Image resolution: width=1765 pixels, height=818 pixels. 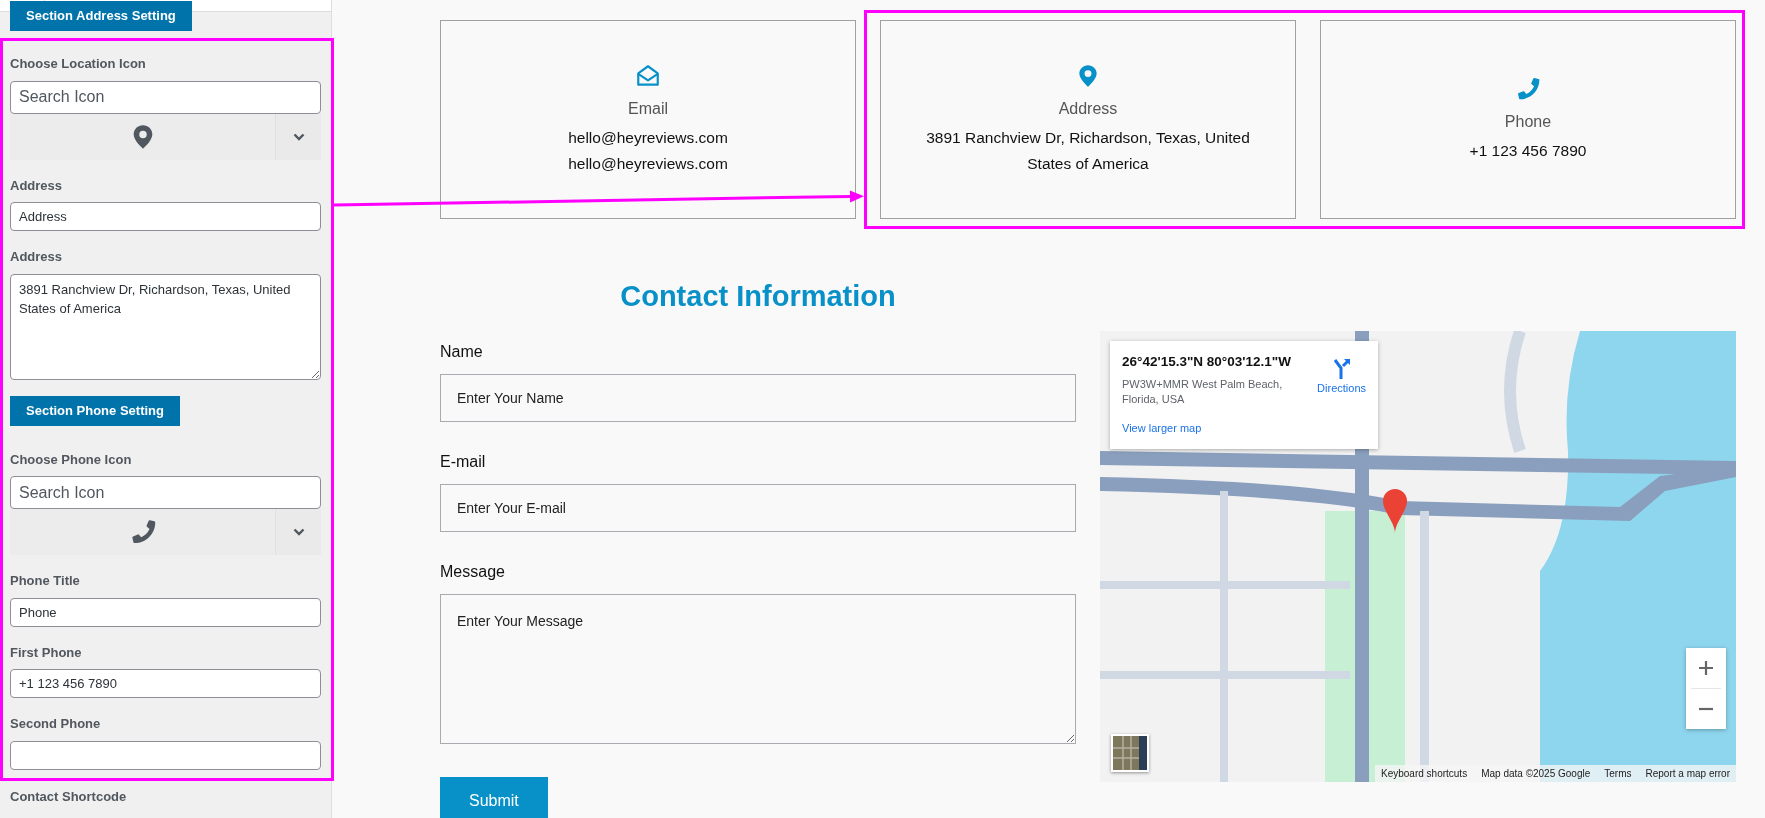 I want to click on field-label: Second Phone, so click(x=56, y=724).